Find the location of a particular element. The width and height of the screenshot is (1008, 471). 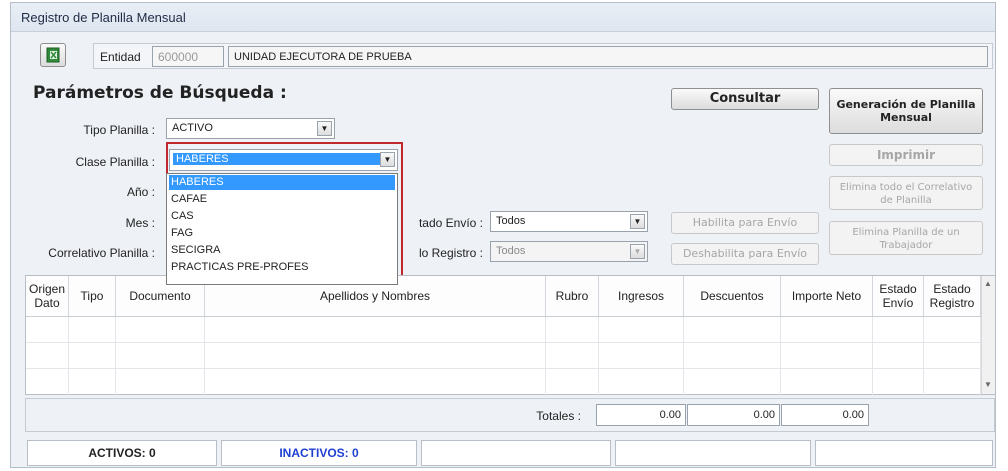

column-header: Importe Neto is located at coordinates (827, 296).